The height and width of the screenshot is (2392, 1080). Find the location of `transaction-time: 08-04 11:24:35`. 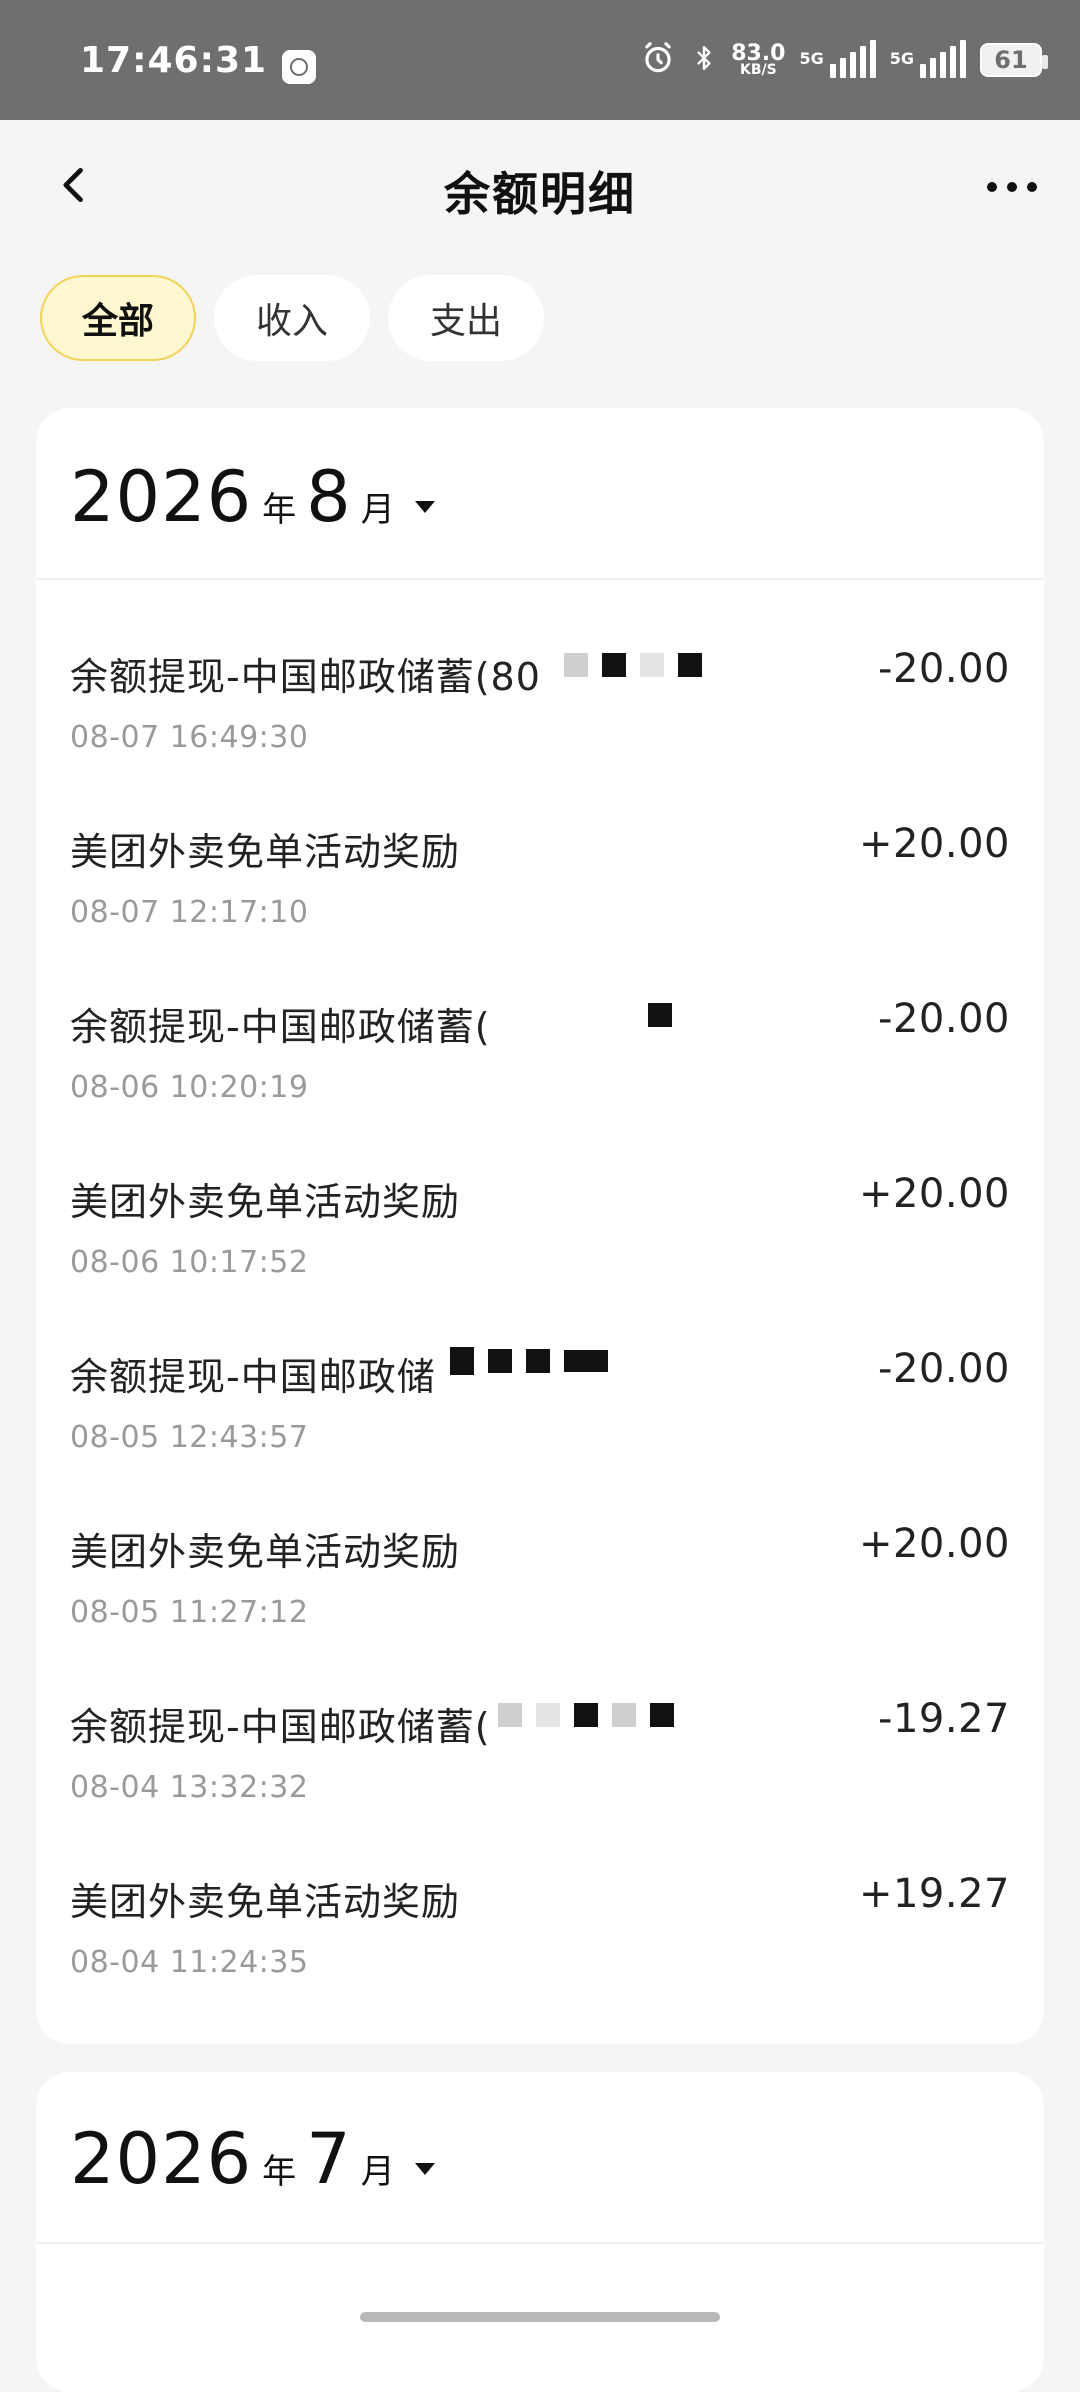

transaction-time: 08-04 11:24:35 is located at coordinates (189, 1962).